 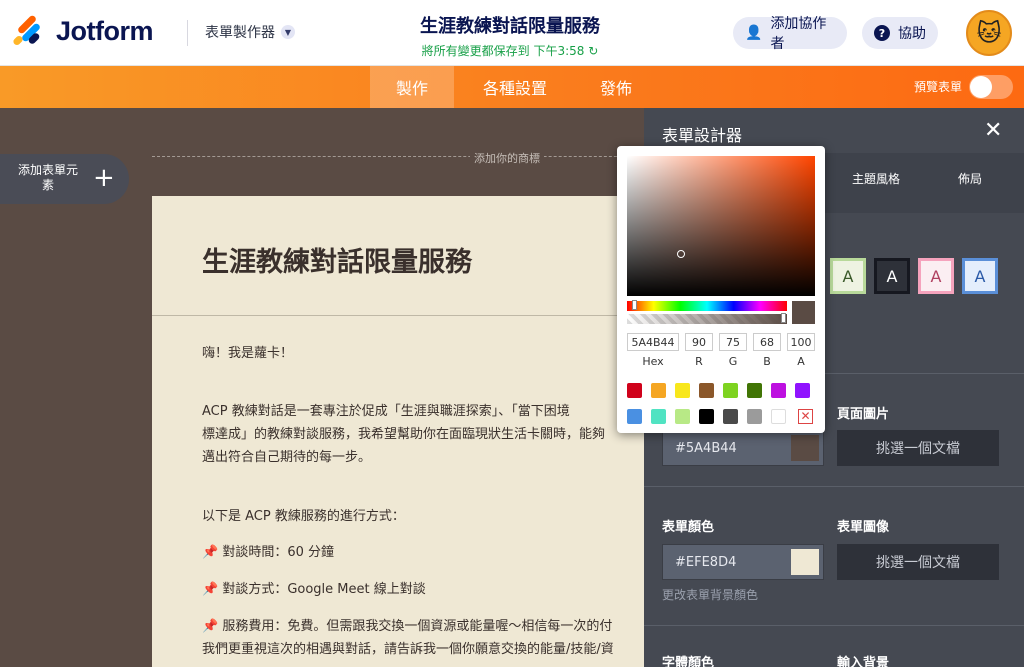 I want to click on form-title-area: 生涯教練對話限量服務 將所有變更都保存到 下午3:58 ↻, so click(x=510, y=35).